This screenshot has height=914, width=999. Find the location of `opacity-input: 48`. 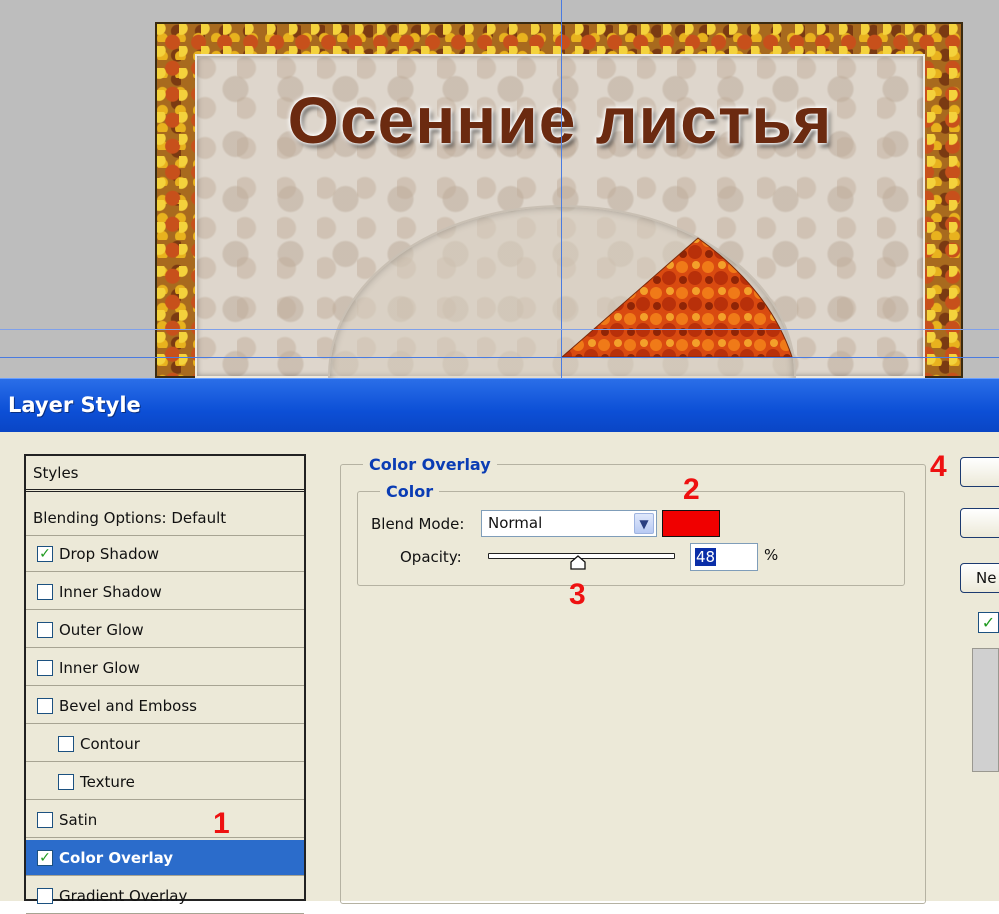

opacity-input: 48 is located at coordinates (724, 557).